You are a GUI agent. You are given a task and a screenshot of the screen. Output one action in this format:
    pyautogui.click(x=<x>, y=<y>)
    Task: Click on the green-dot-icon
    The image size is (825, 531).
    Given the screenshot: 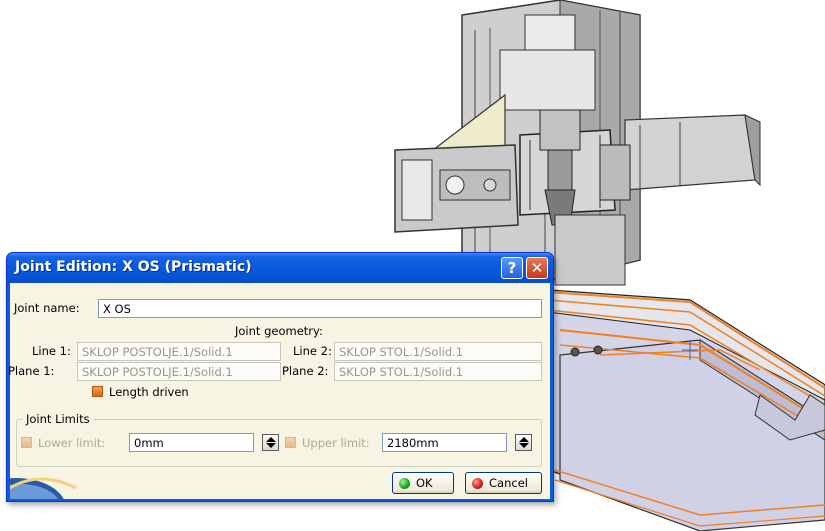 What is the action you would take?
    pyautogui.click(x=404, y=483)
    